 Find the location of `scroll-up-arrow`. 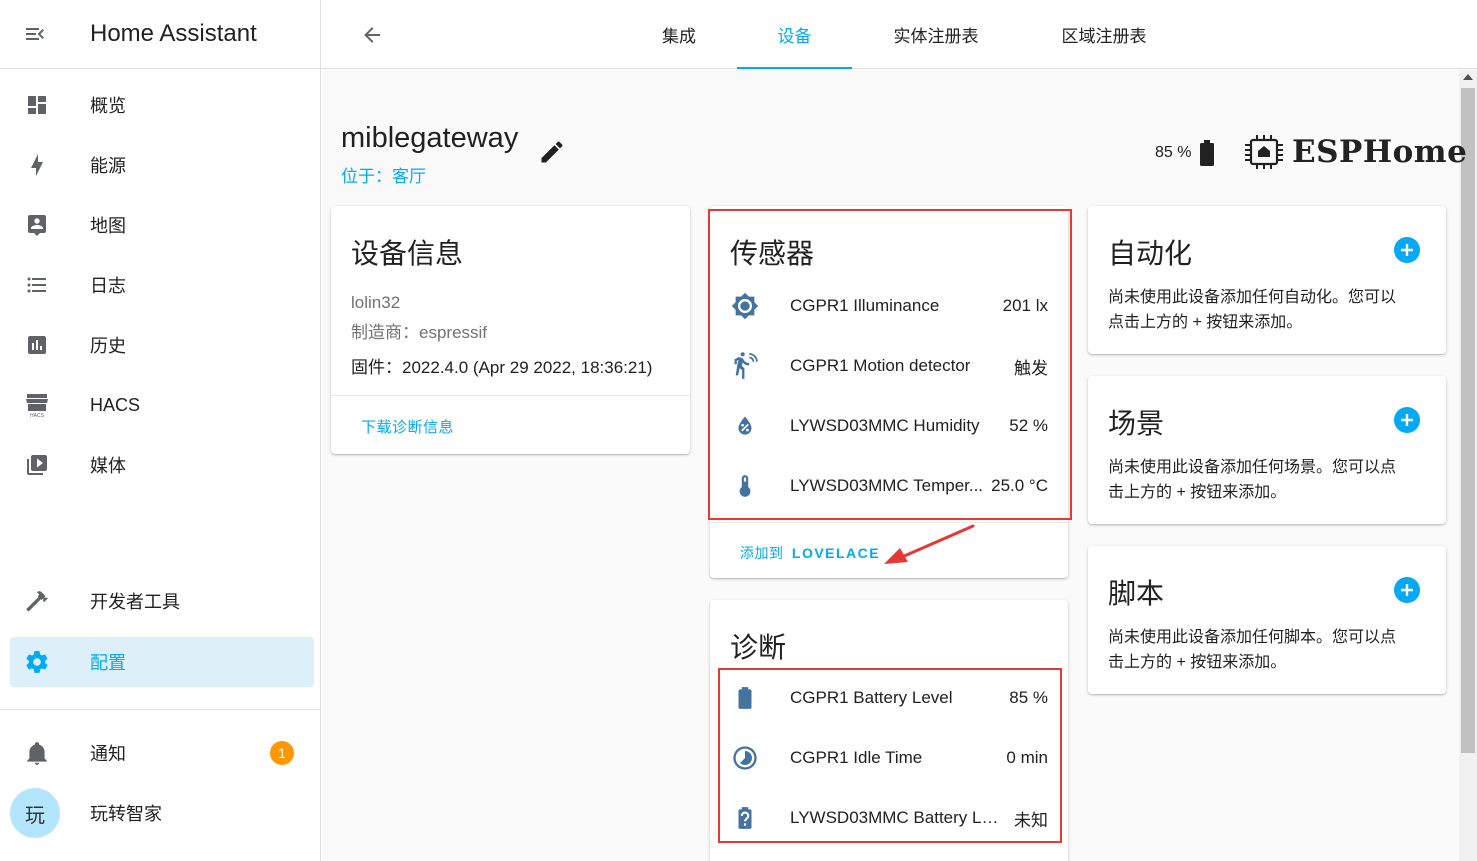

scroll-up-arrow is located at coordinates (1468, 77).